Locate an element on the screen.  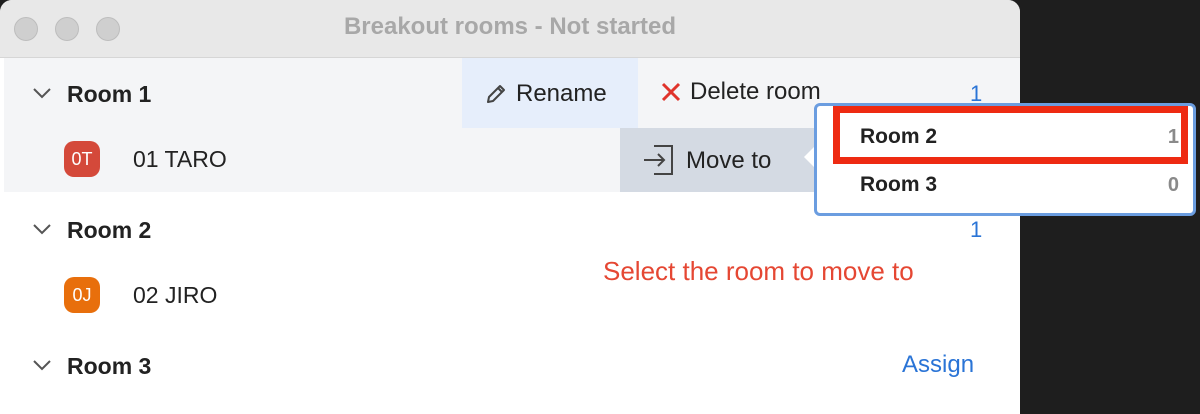
menu-item-label: Room 3 is located at coordinates (899, 184).